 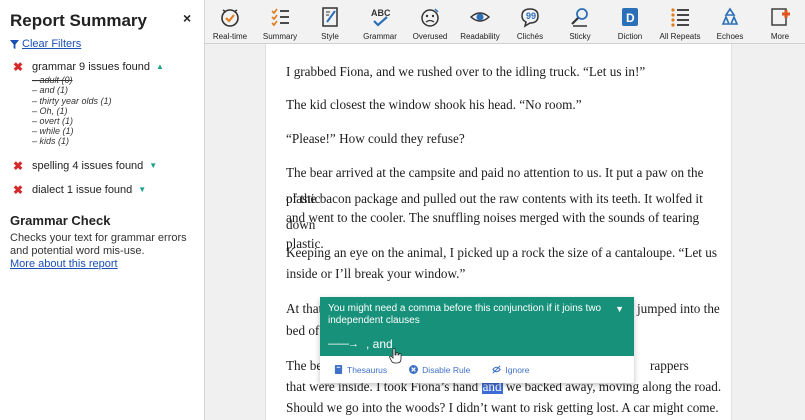 What do you see at coordinates (343, 344) in the screenshot?
I see `arrow-right-icon: ——→` at bounding box center [343, 344].